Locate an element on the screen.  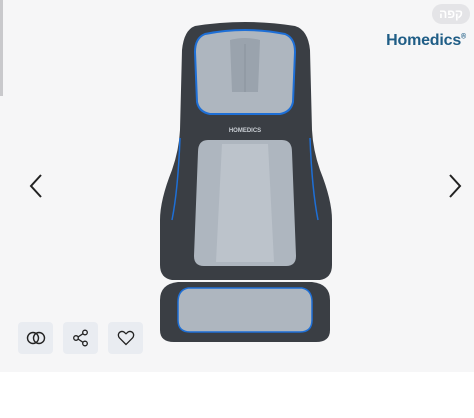
wishlist-button is located at coordinates (125, 338).